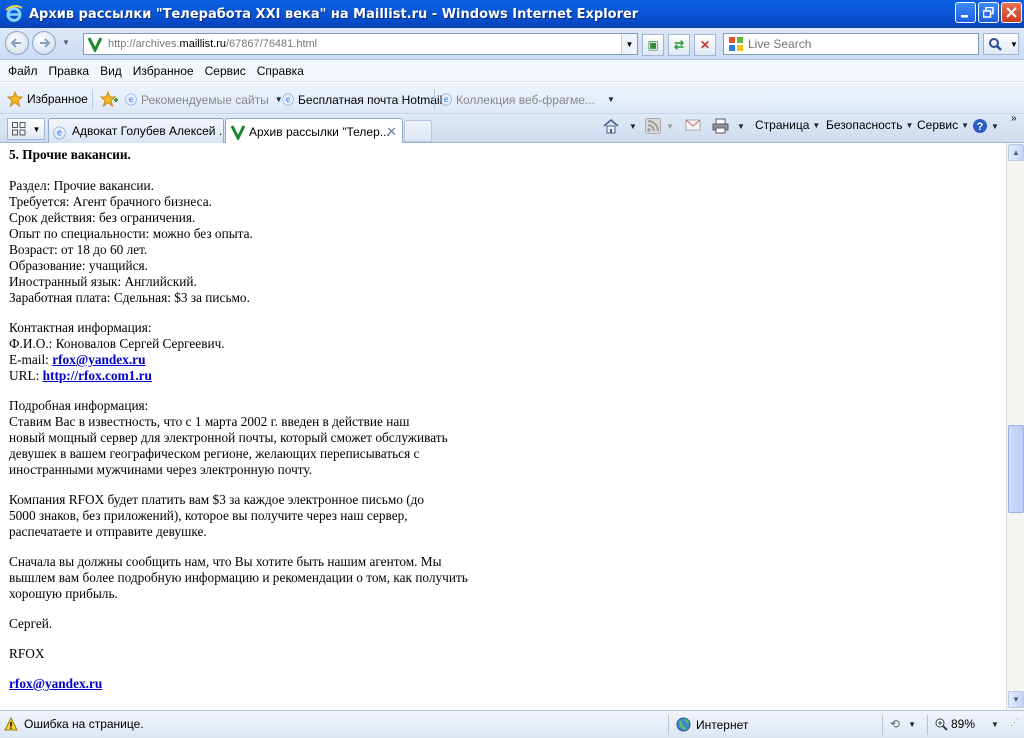 Image resolution: width=1024 pixels, height=738 pixels. I want to click on page-menu-button: Страница ▼, so click(787, 125).